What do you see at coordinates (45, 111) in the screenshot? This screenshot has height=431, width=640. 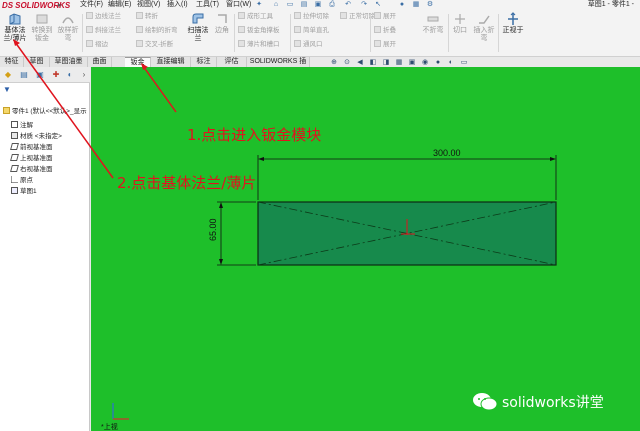 I see `tree-root: 零件1 (默认<<默认>_显示` at bounding box center [45, 111].